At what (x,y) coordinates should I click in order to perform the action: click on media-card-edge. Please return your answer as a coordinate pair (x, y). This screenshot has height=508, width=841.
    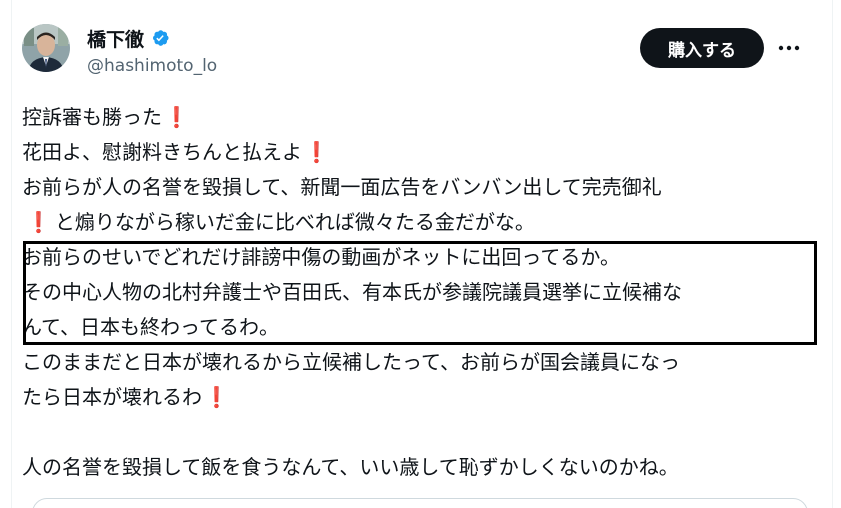
    Looking at the image, I should click on (420, 503).